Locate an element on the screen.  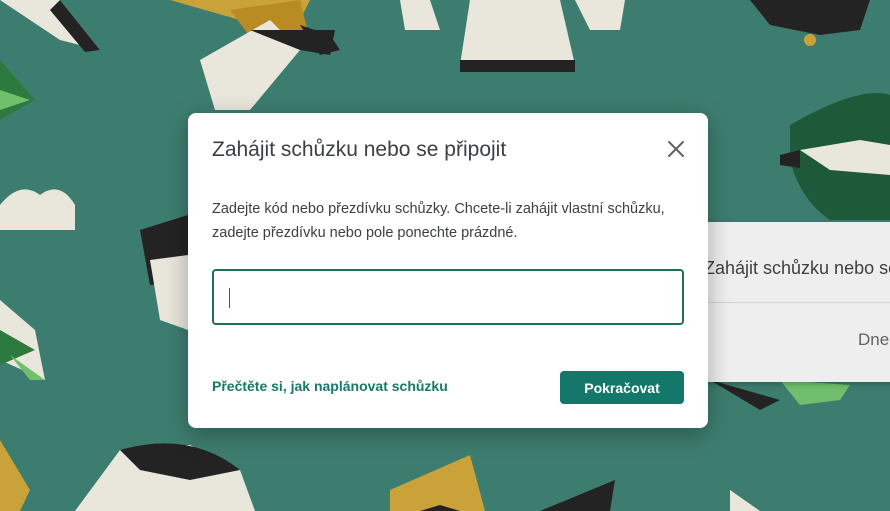
close-icon is located at coordinates (676, 149).